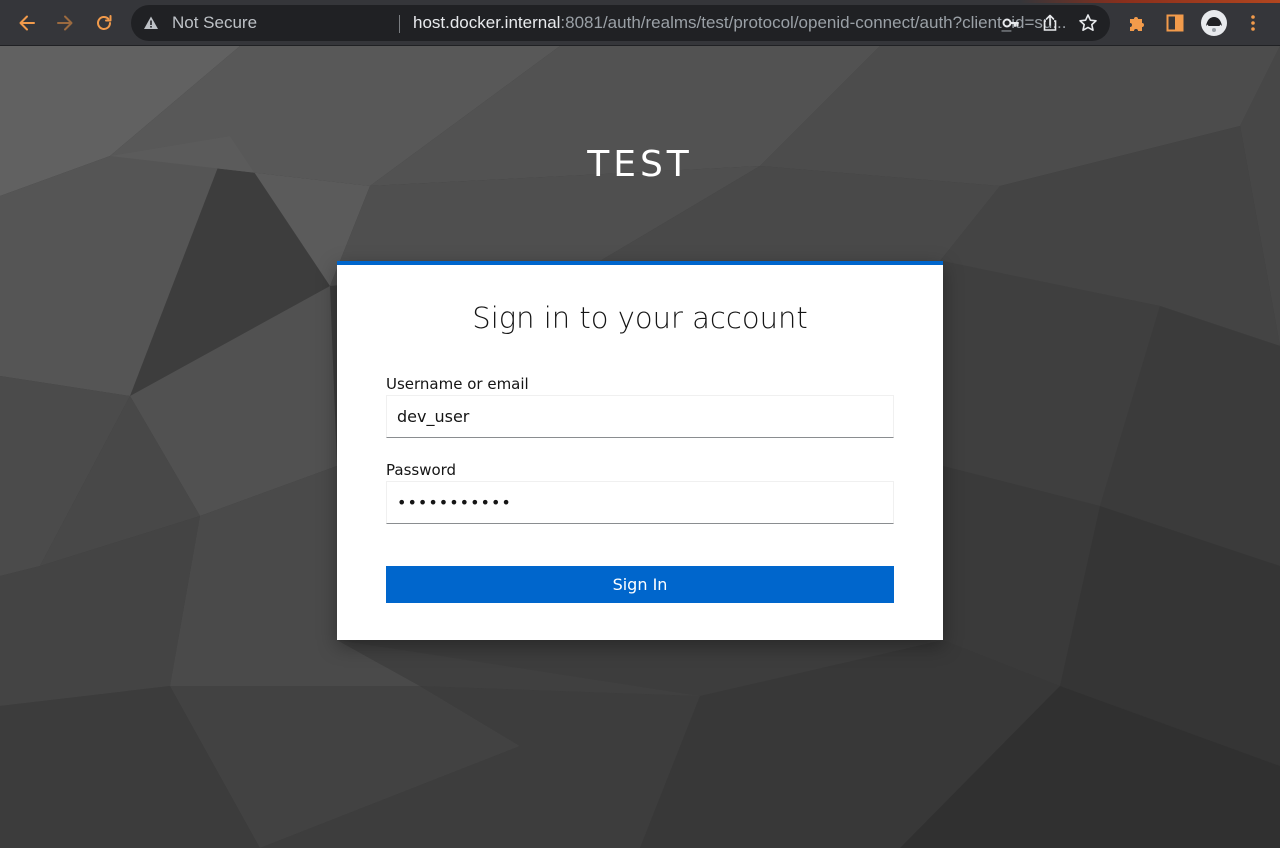 The image size is (1280, 848). Describe the element at coordinates (151, 22) in the screenshot. I see `warning-icon` at that location.